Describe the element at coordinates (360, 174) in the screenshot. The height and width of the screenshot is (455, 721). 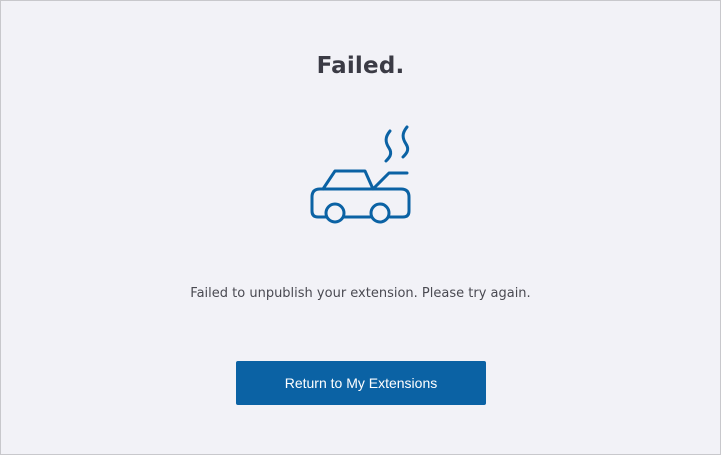
I see `broken-down-car-icon` at that location.